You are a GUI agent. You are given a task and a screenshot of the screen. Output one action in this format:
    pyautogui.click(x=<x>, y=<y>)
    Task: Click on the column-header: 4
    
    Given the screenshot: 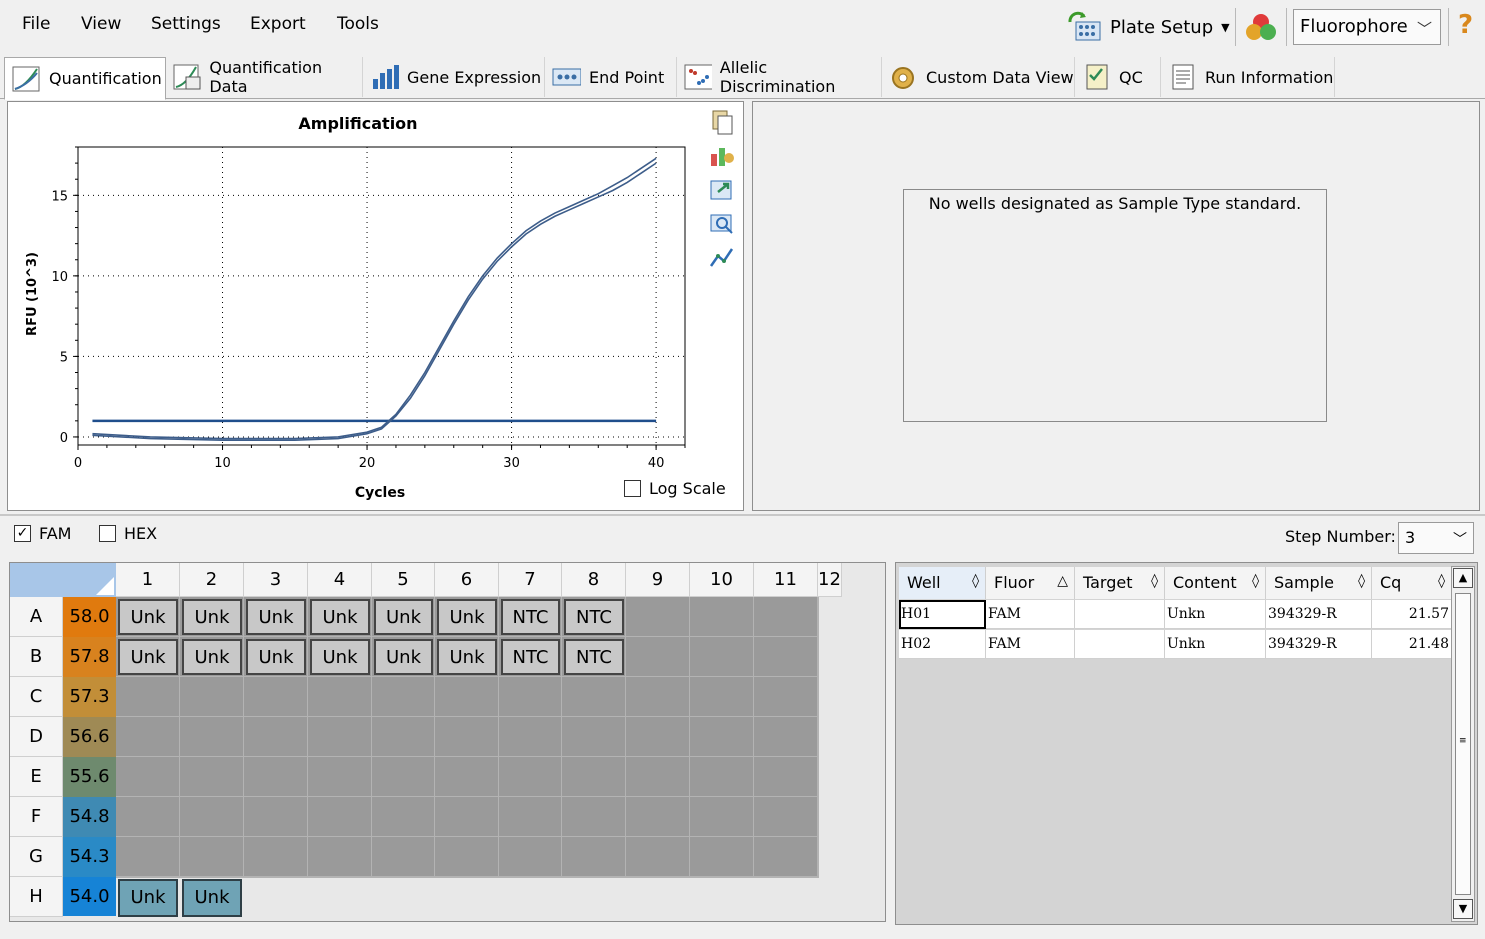 What is the action you would take?
    pyautogui.click(x=340, y=580)
    